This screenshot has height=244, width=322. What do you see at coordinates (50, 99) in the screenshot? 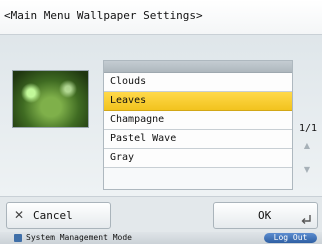
I see `wallpaper-preview` at bounding box center [50, 99].